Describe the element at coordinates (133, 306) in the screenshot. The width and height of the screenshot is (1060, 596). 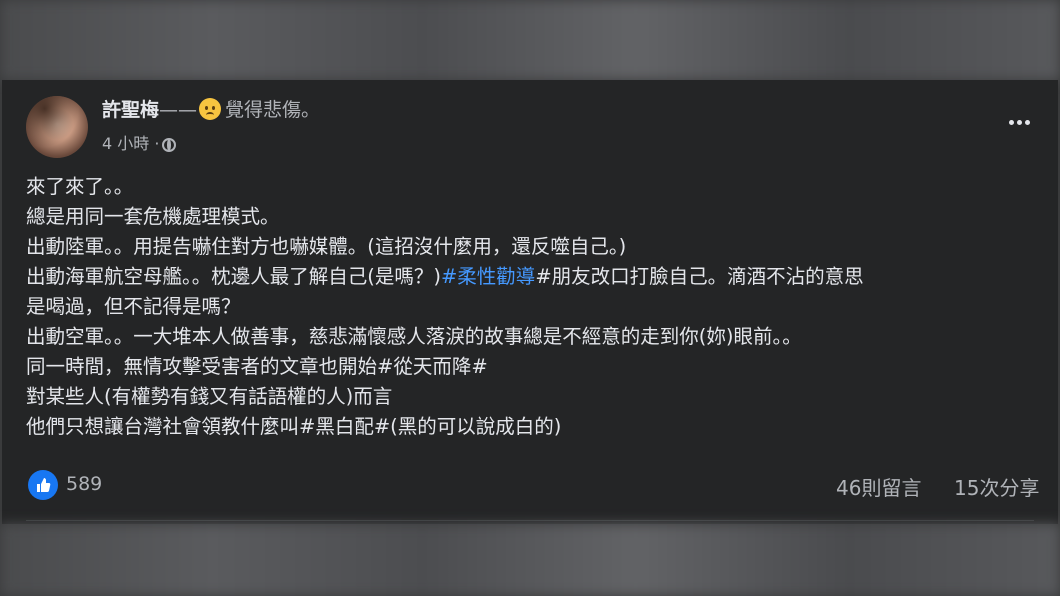
I see `body-line: 是喝過，但不記得是嗎？` at that location.